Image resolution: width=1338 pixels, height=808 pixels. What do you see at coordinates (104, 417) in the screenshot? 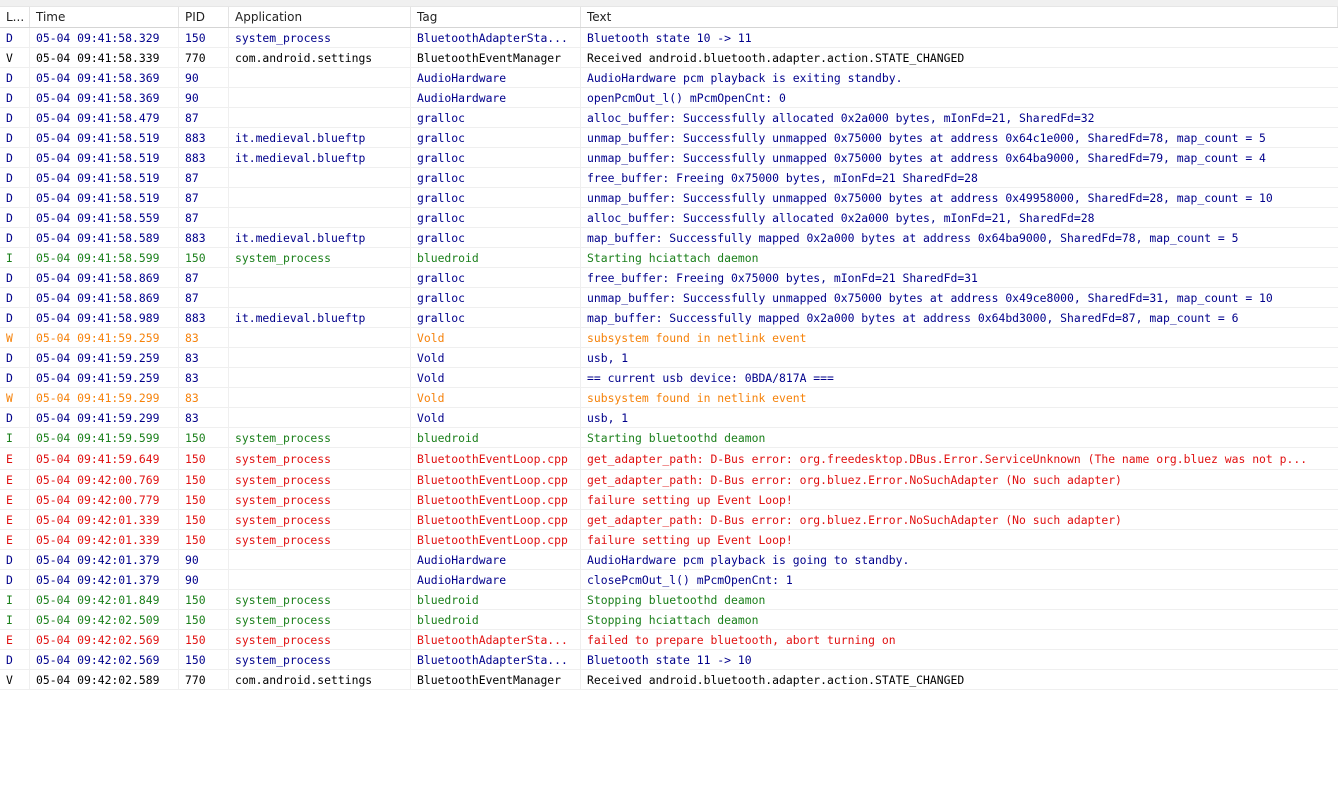
I see `log-time: 05-04 09:41:59.299` at bounding box center [104, 417].